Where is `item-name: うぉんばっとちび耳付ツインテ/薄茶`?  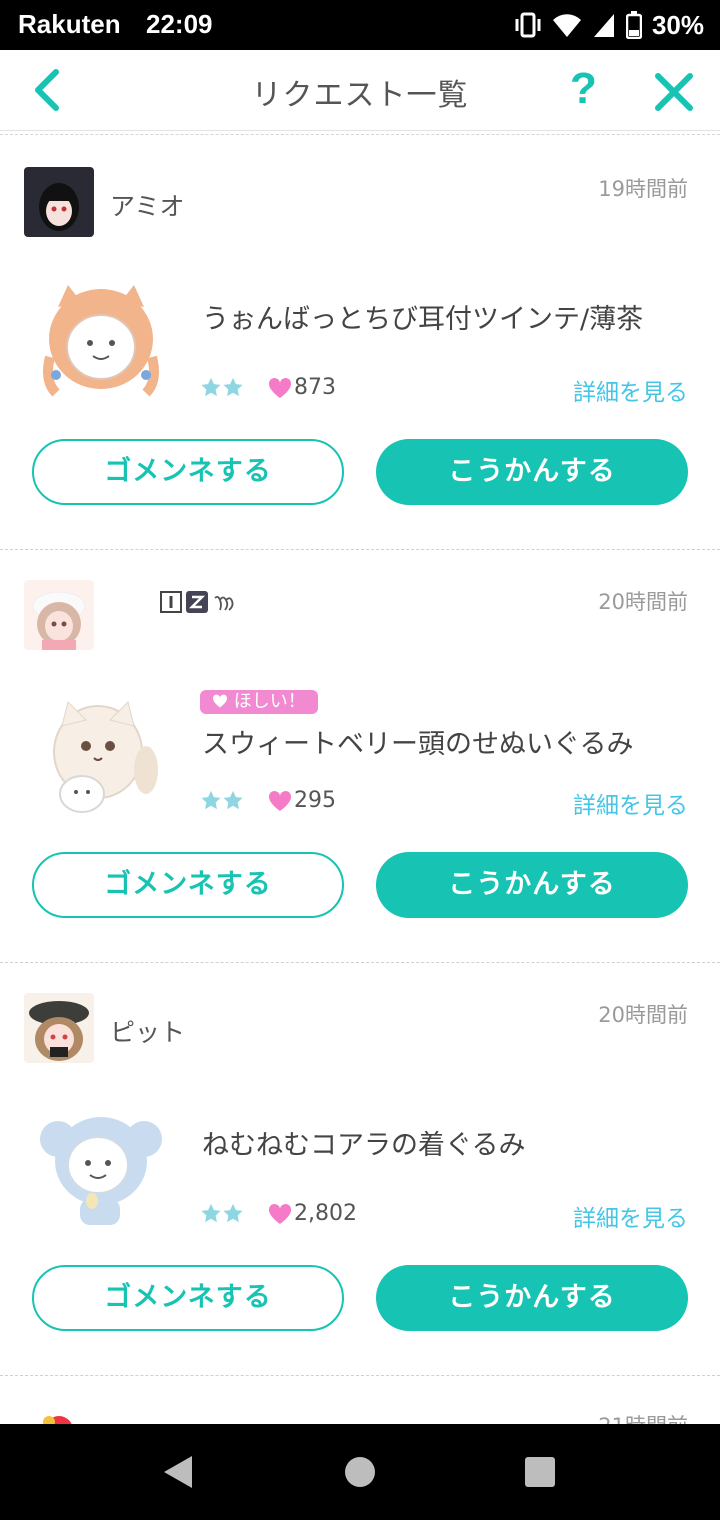 item-name: うぉんばっとちび耳付ツインテ/薄茶 is located at coordinates (423, 319).